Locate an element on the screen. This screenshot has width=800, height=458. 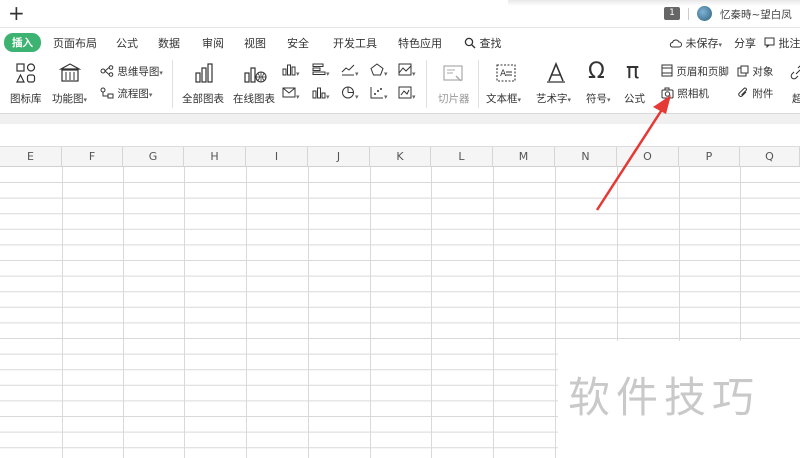
comment-icon is located at coordinates (771, 43).